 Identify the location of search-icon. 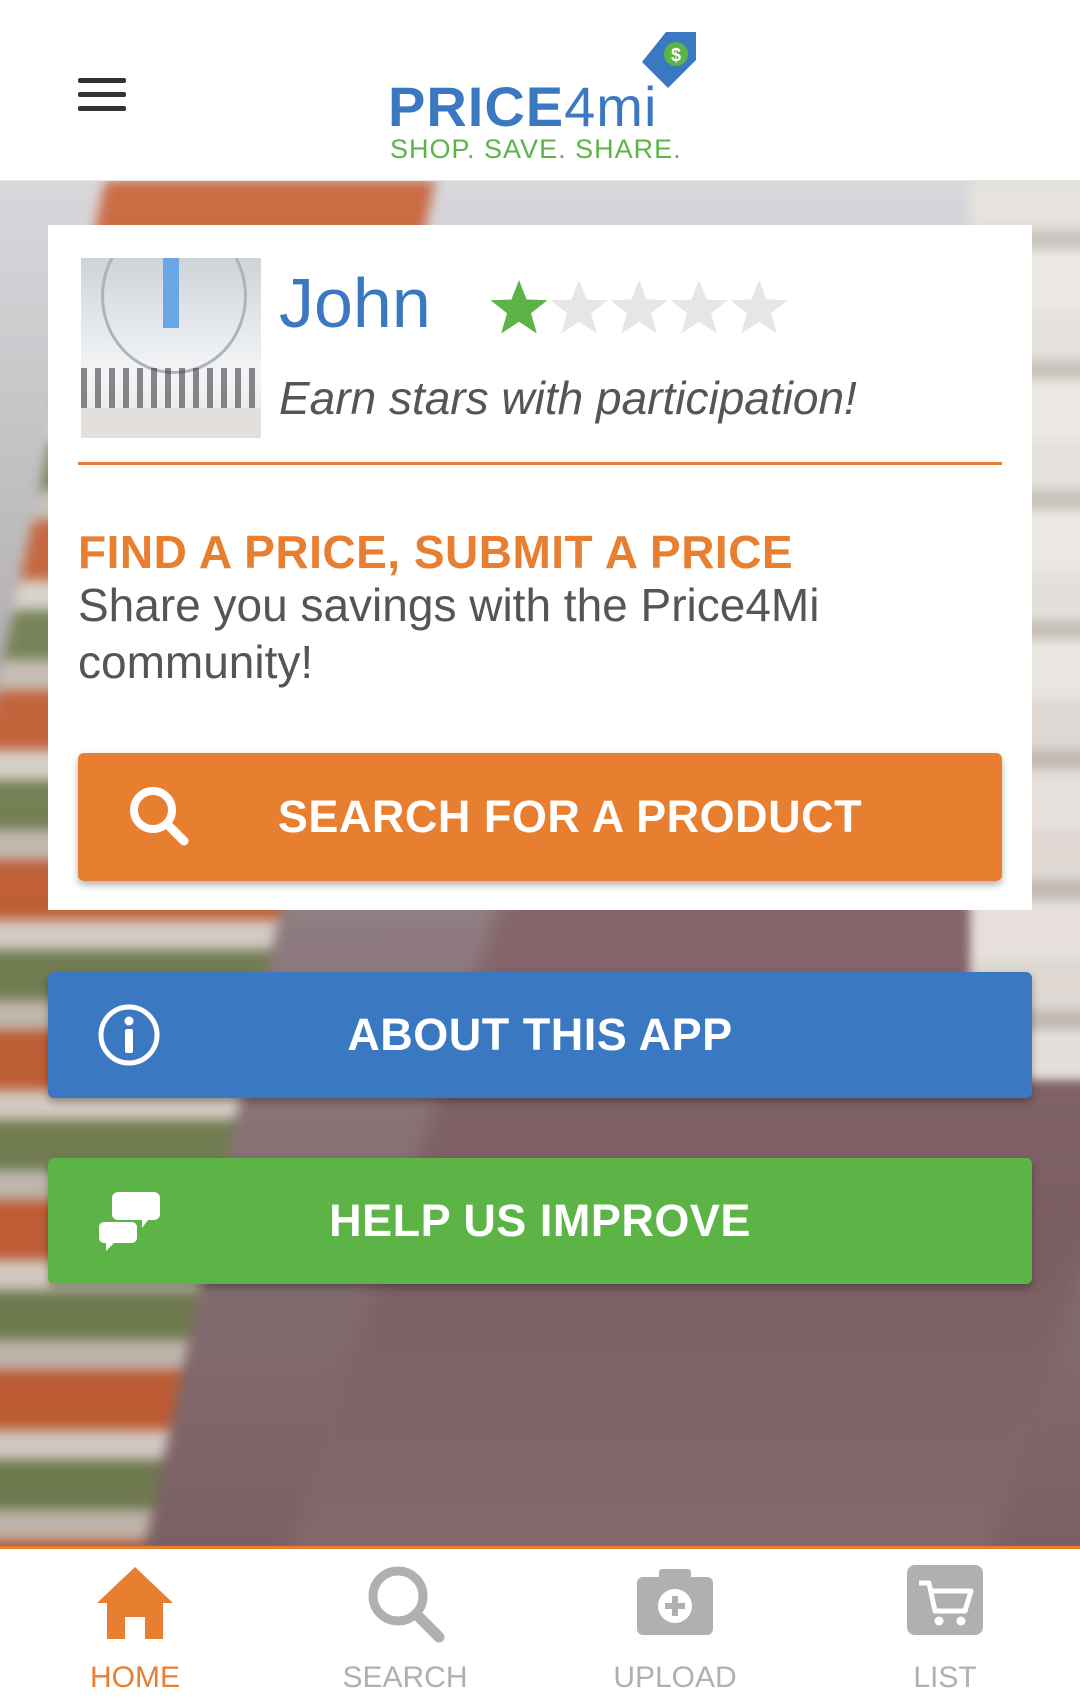
(406, 1604).